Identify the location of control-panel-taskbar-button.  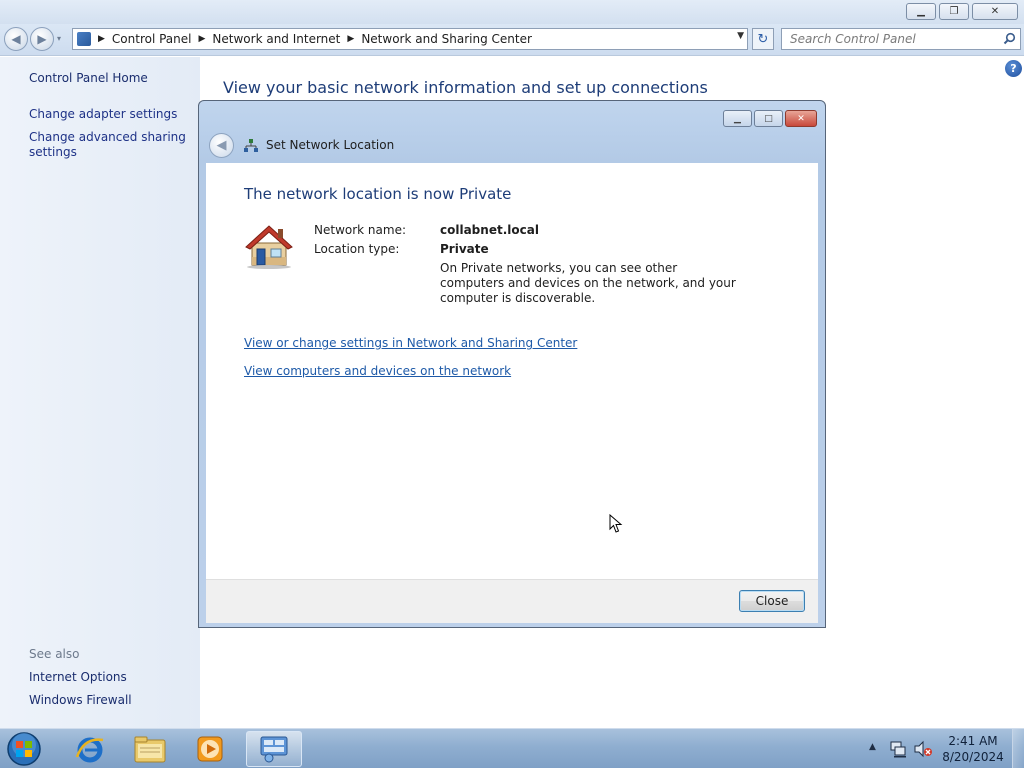
(274, 749).